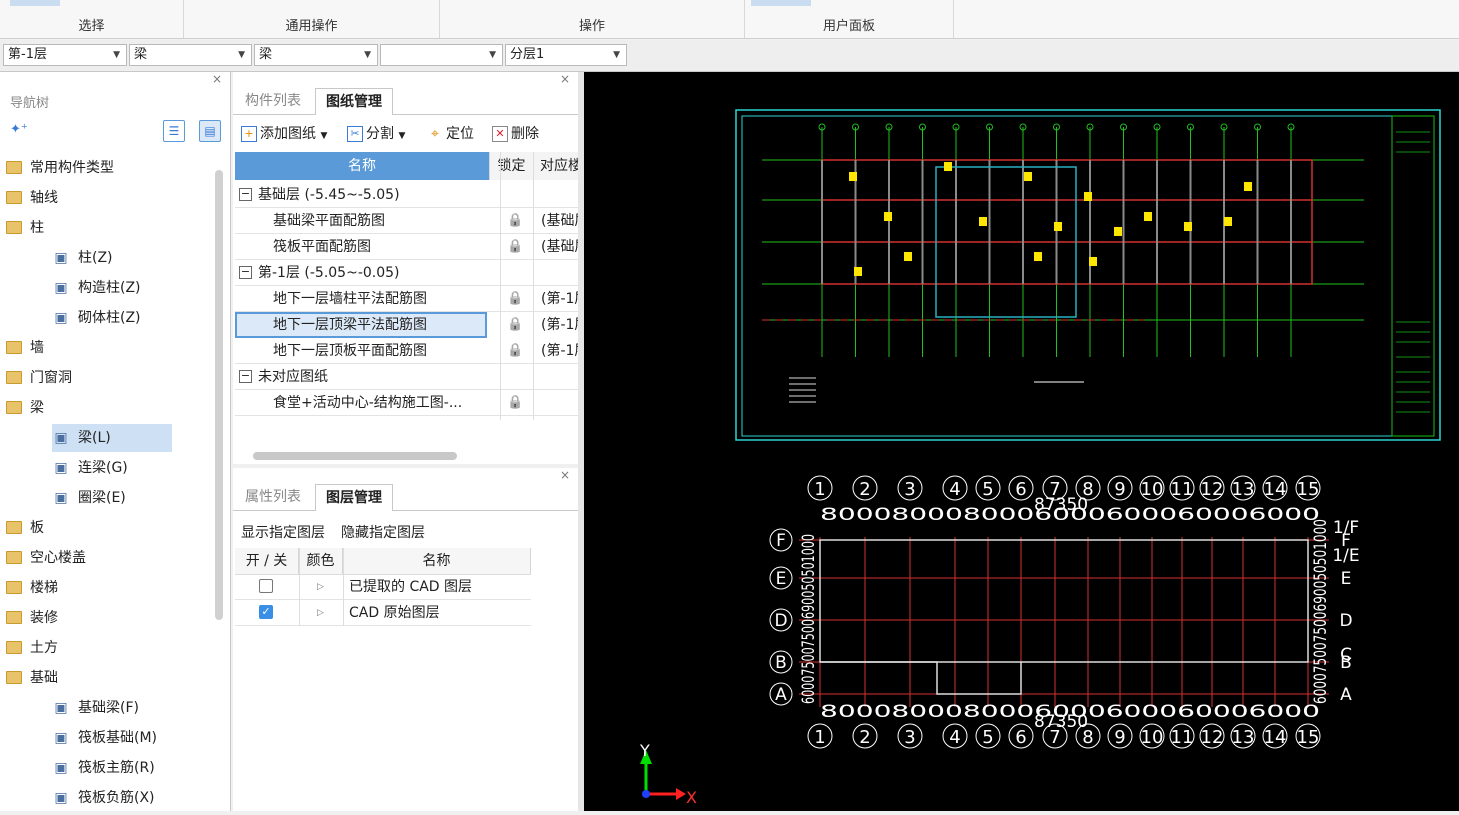 This screenshot has height=815, width=1459. What do you see at coordinates (406, 247) in the screenshot?
I see `drawing-row: 筏板平面配筋图 🔒 (基础层)` at bounding box center [406, 247].